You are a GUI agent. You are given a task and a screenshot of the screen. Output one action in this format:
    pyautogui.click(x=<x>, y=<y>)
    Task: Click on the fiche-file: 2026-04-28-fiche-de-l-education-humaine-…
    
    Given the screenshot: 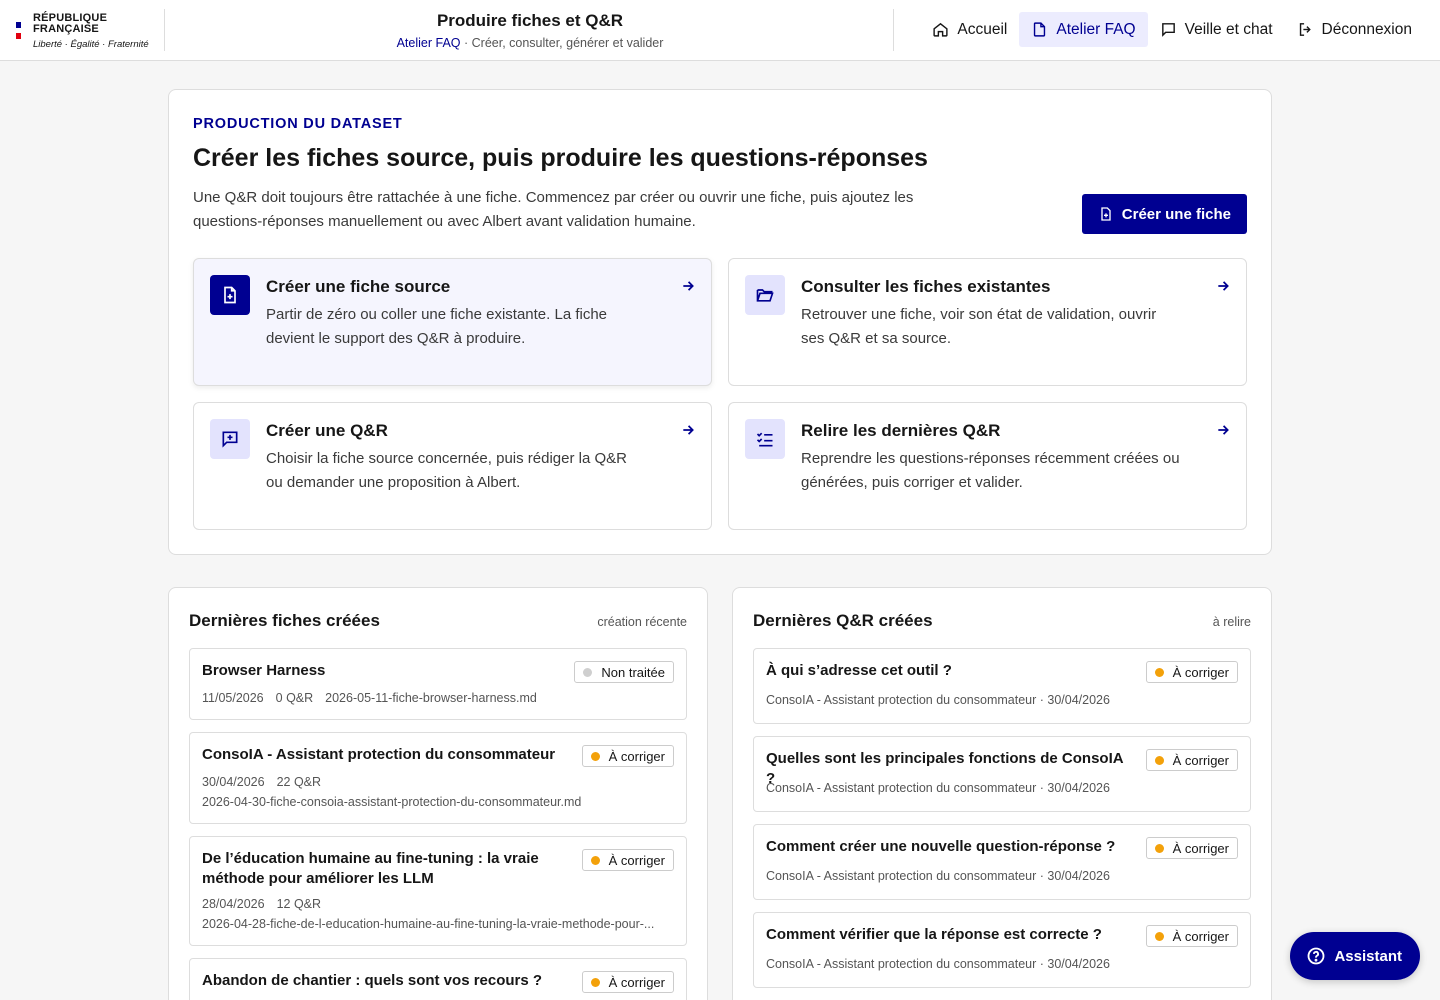 What is the action you would take?
    pyautogui.click(x=428, y=924)
    